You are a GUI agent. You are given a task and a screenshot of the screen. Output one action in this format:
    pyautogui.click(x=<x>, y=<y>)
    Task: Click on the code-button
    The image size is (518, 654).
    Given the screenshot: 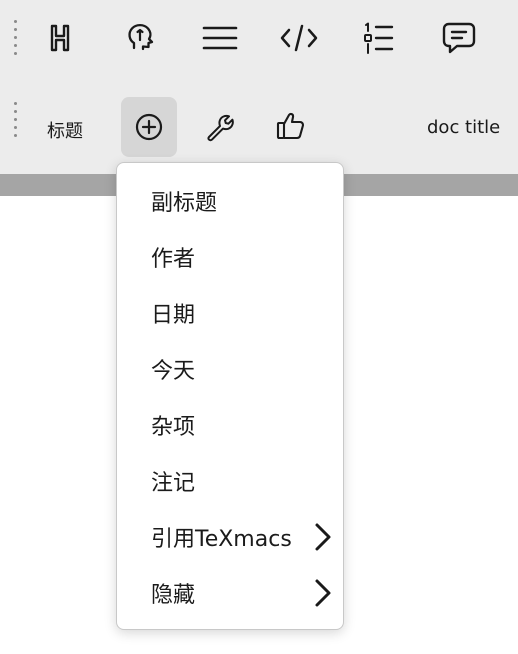 What is the action you would take?
    pyautogui.click(x=299, y=38)
    